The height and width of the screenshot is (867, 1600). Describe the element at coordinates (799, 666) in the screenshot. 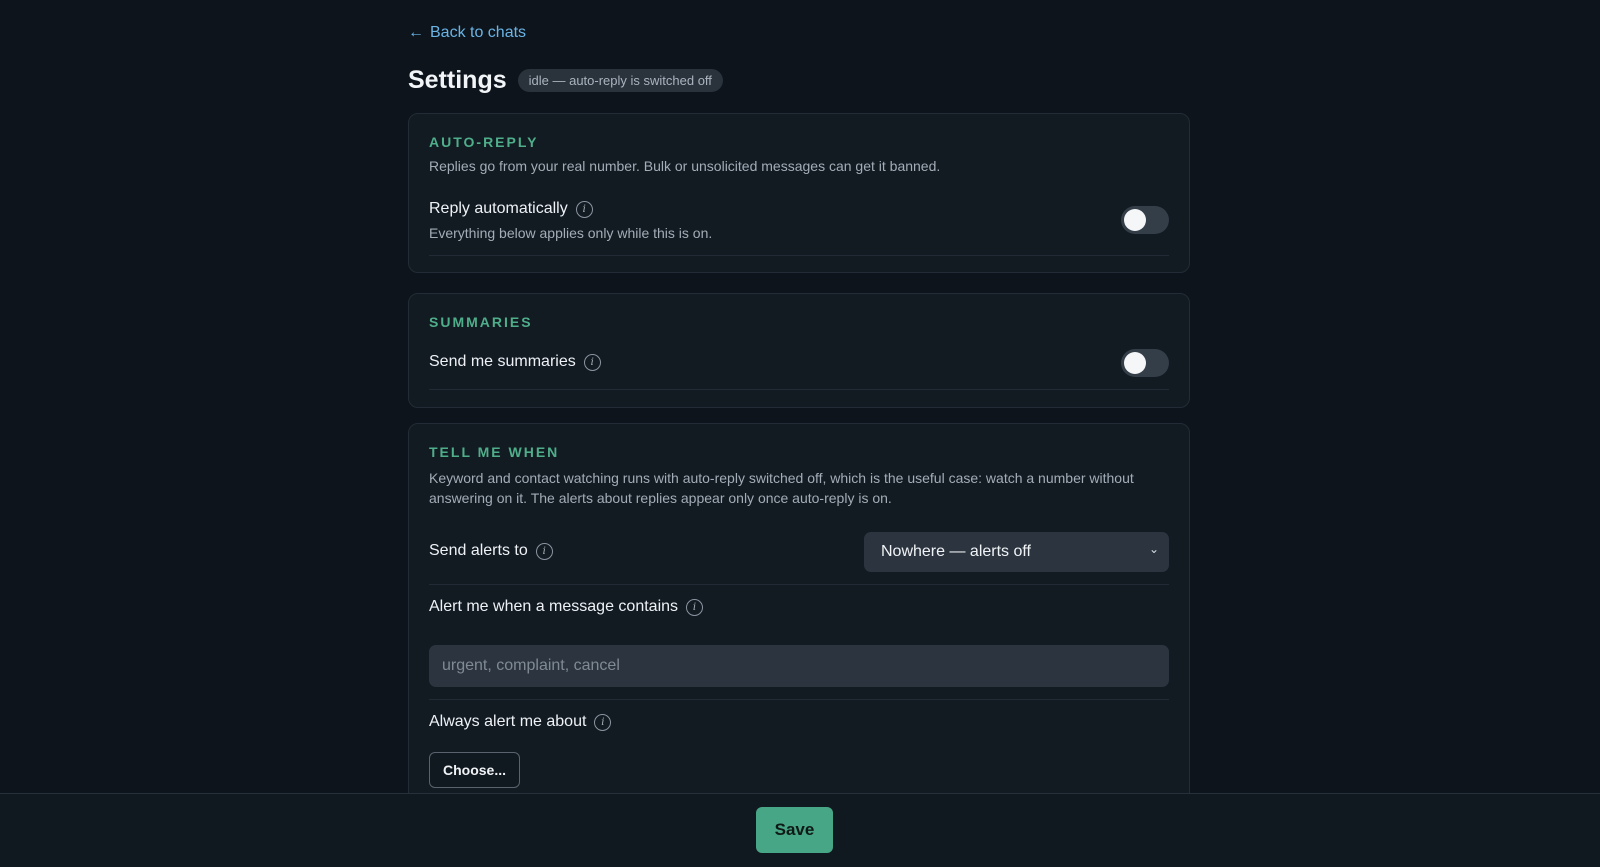

I see `keyword-input` at that location.